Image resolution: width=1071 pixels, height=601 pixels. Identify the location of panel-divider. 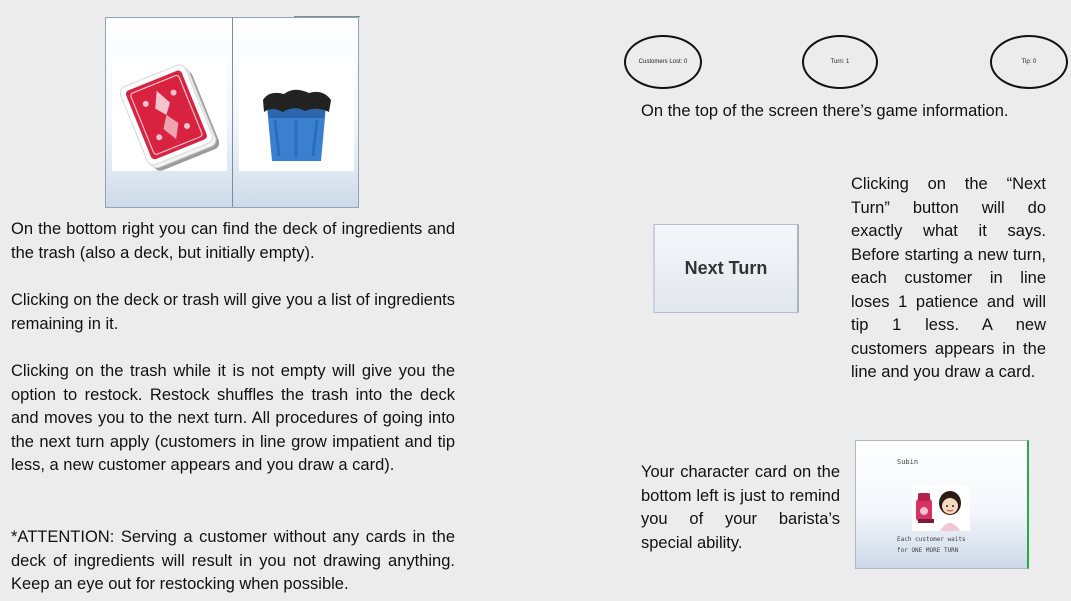
(232, 112).